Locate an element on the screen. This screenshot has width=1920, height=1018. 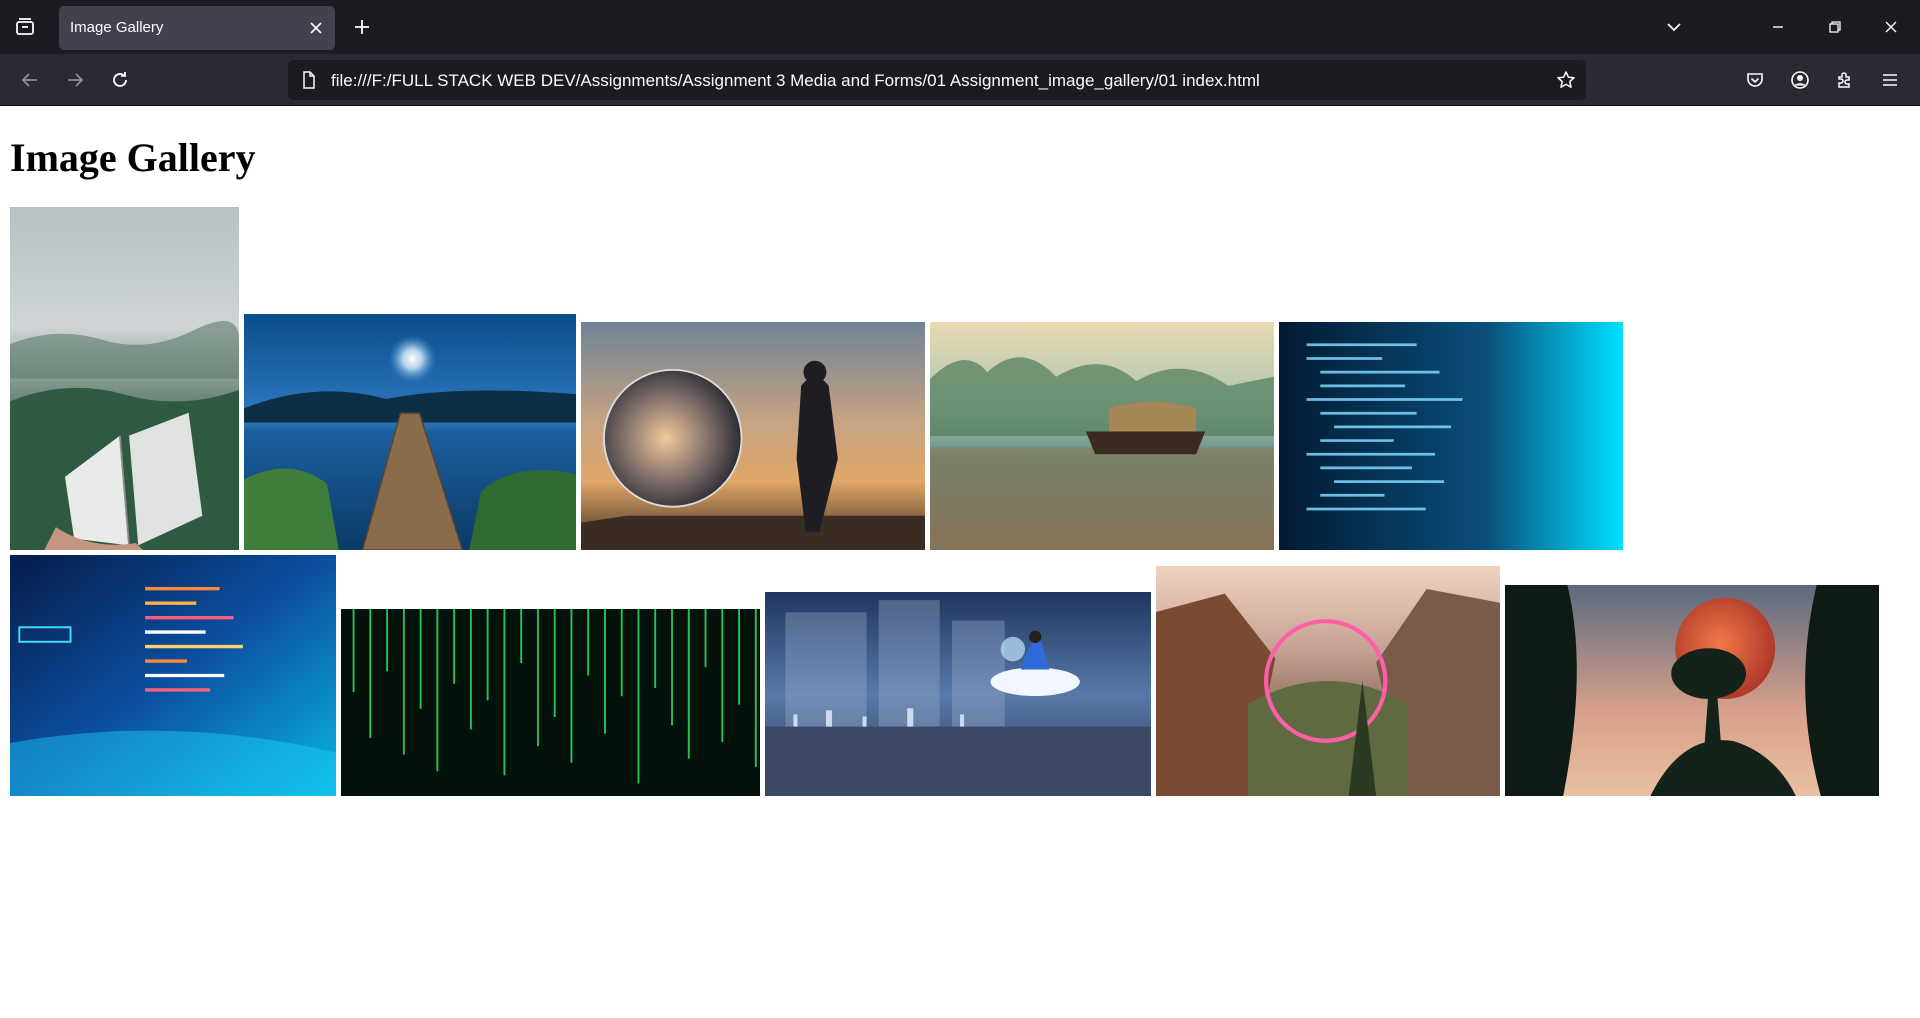
menu-hamburger-icon is located at coordinates (1890, 80).